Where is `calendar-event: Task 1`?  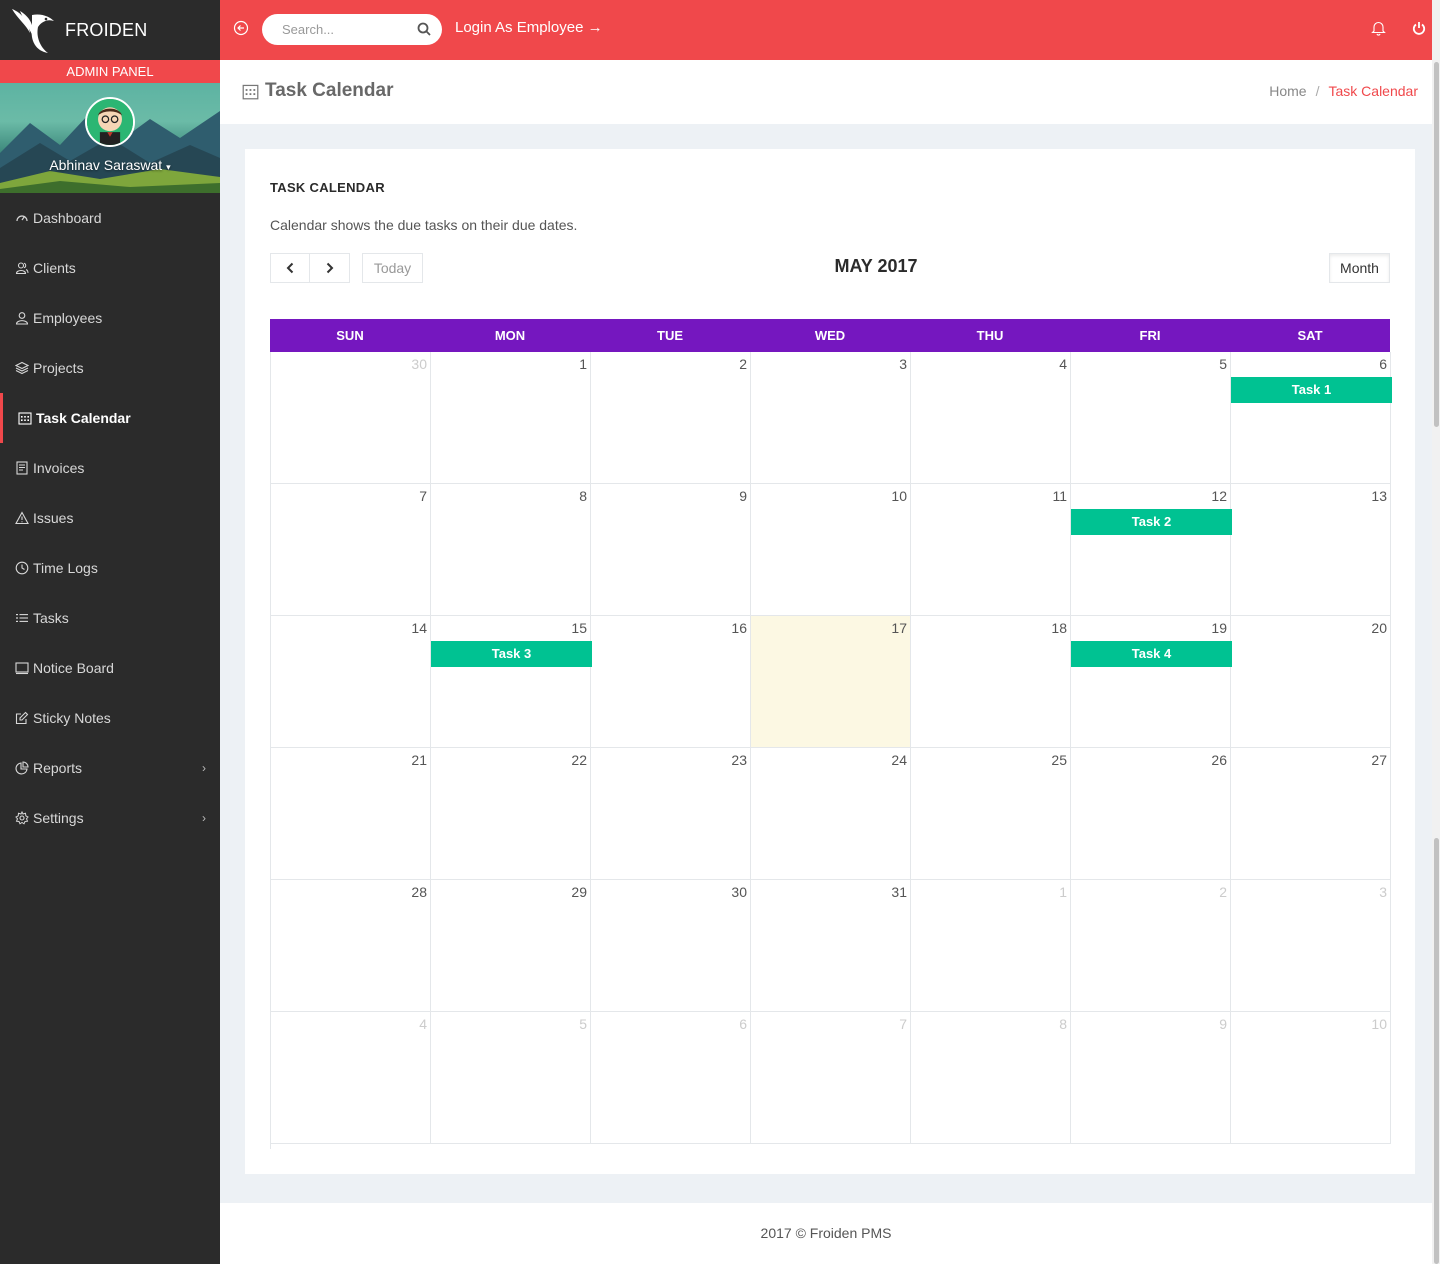
calendar-event: Task 1 is located at coordinates (1311, 390).